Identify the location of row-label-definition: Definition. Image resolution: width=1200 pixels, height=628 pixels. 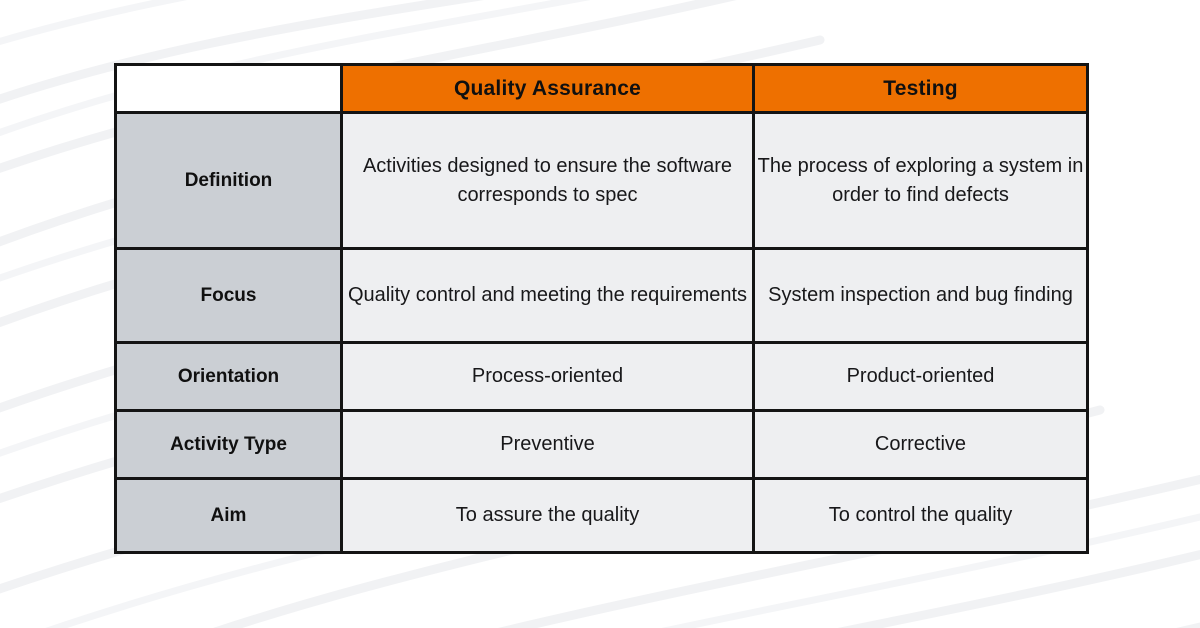
(228, 180).